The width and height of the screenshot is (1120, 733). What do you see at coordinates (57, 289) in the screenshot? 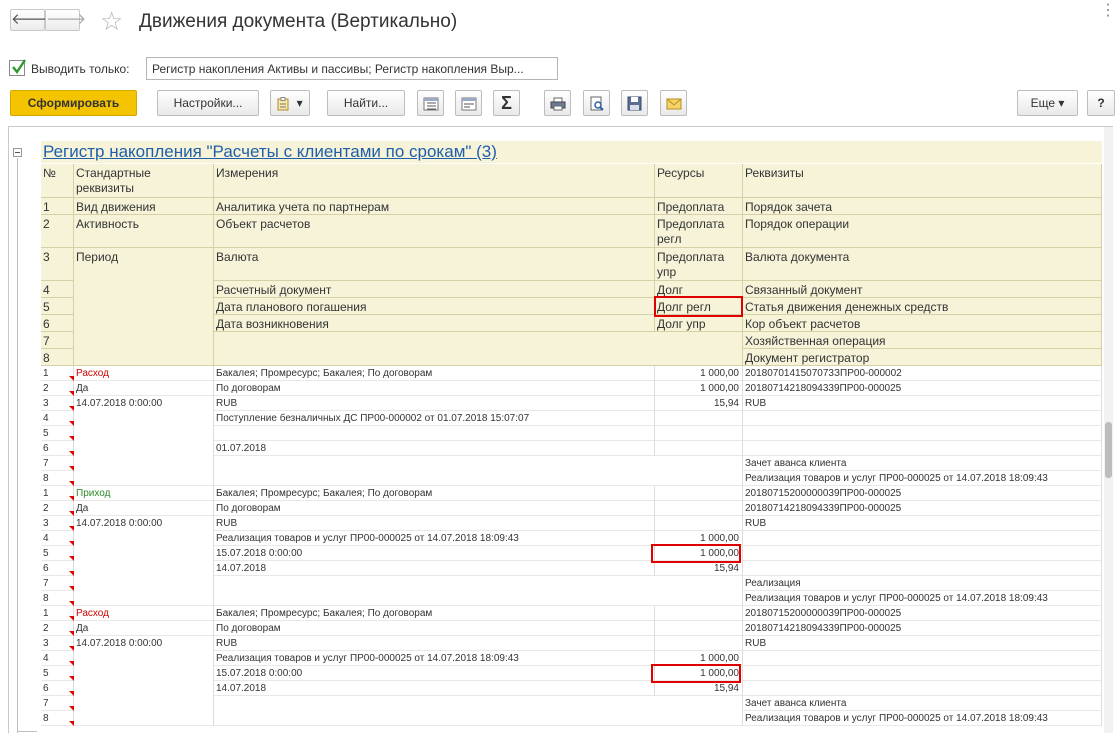
I see `header-row-num: 4` at bounding box center [57, 289].